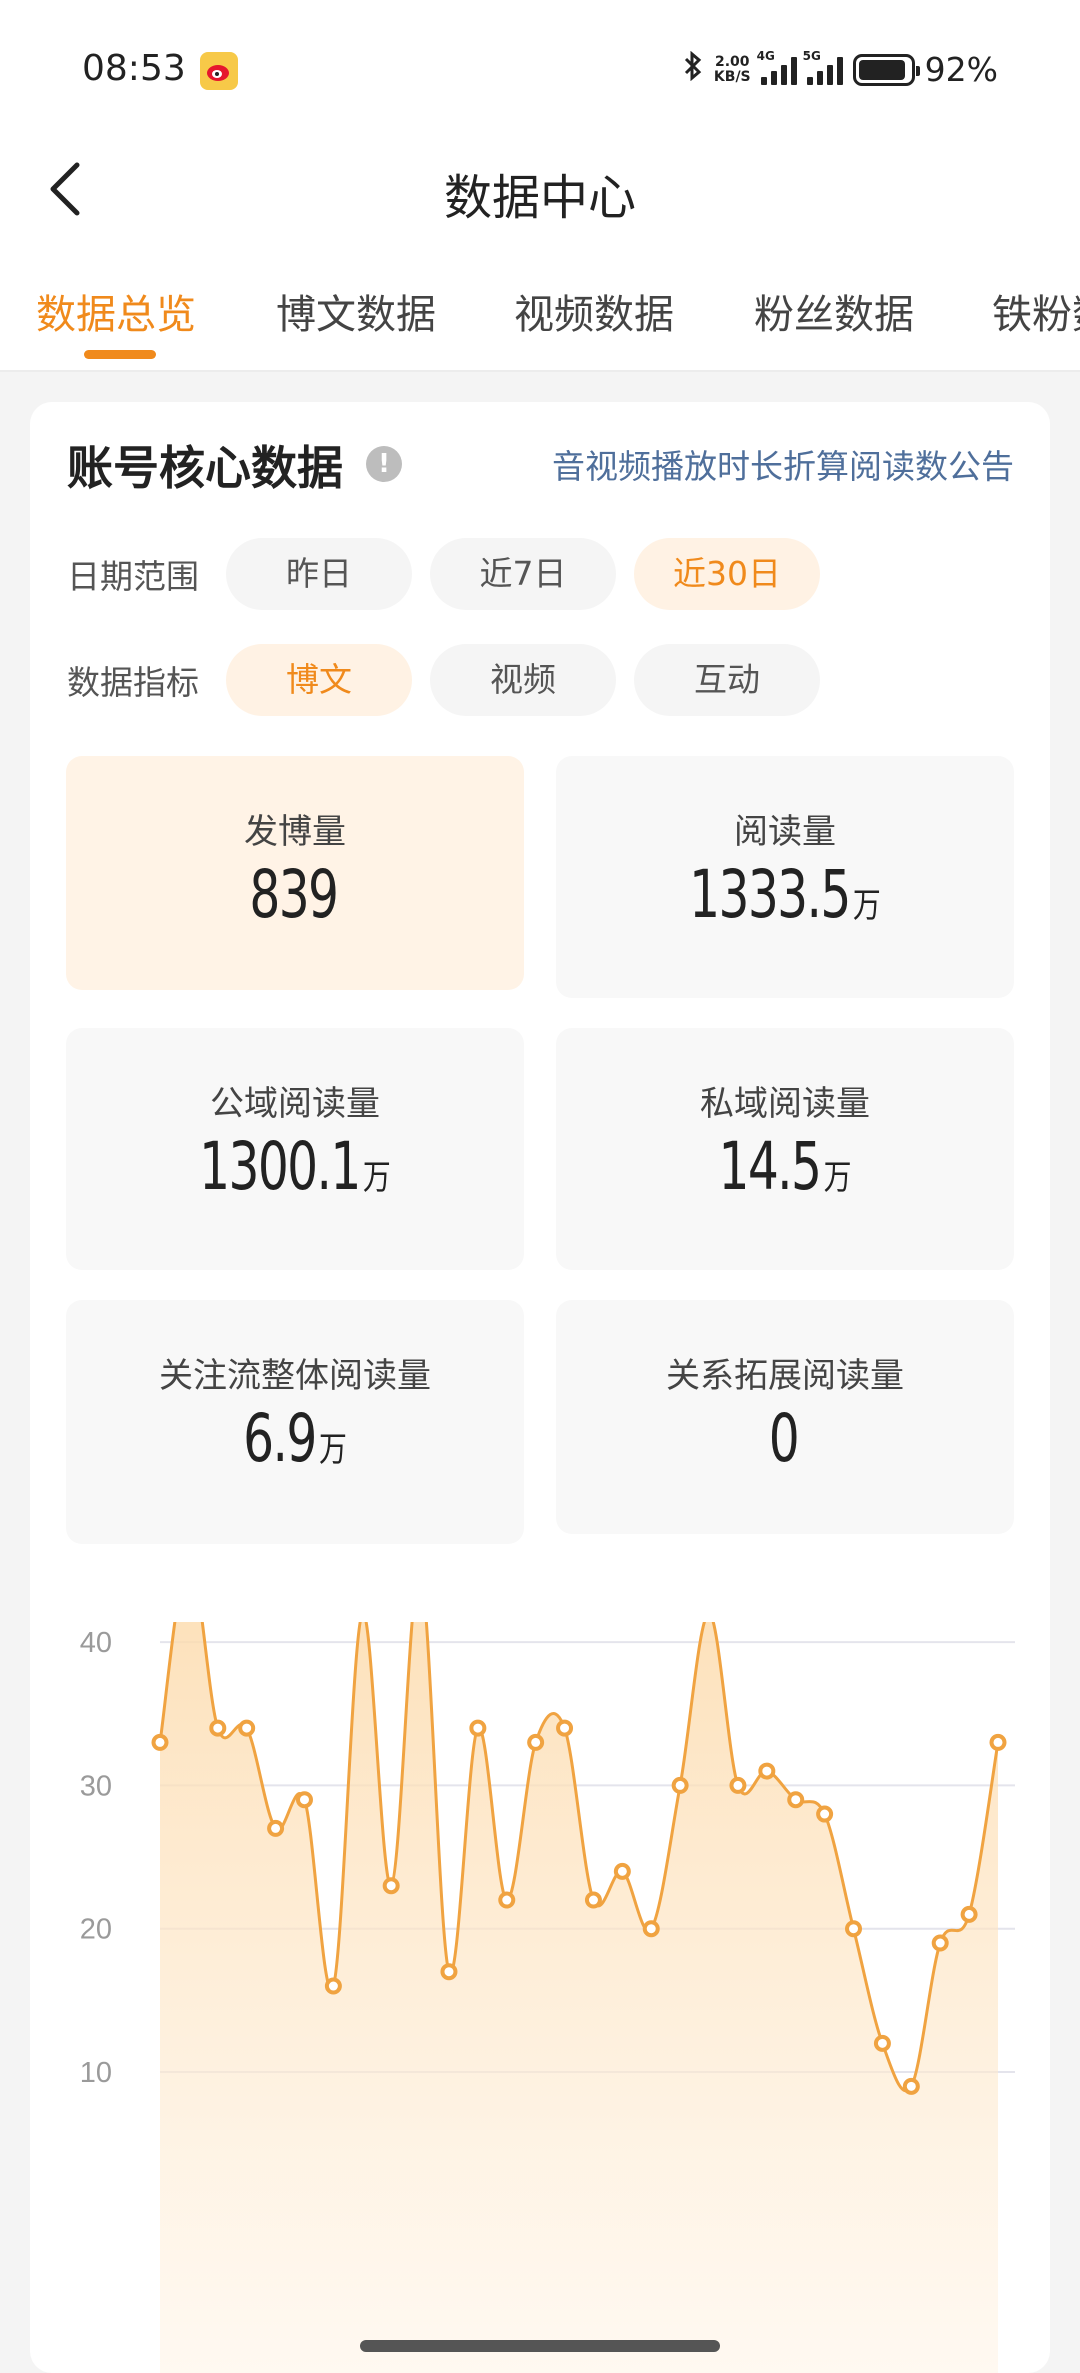  What do you see at coordinates (134, 68) in the screenshot?
I see `status-time: 08:53` at bounding box center [134, 68].